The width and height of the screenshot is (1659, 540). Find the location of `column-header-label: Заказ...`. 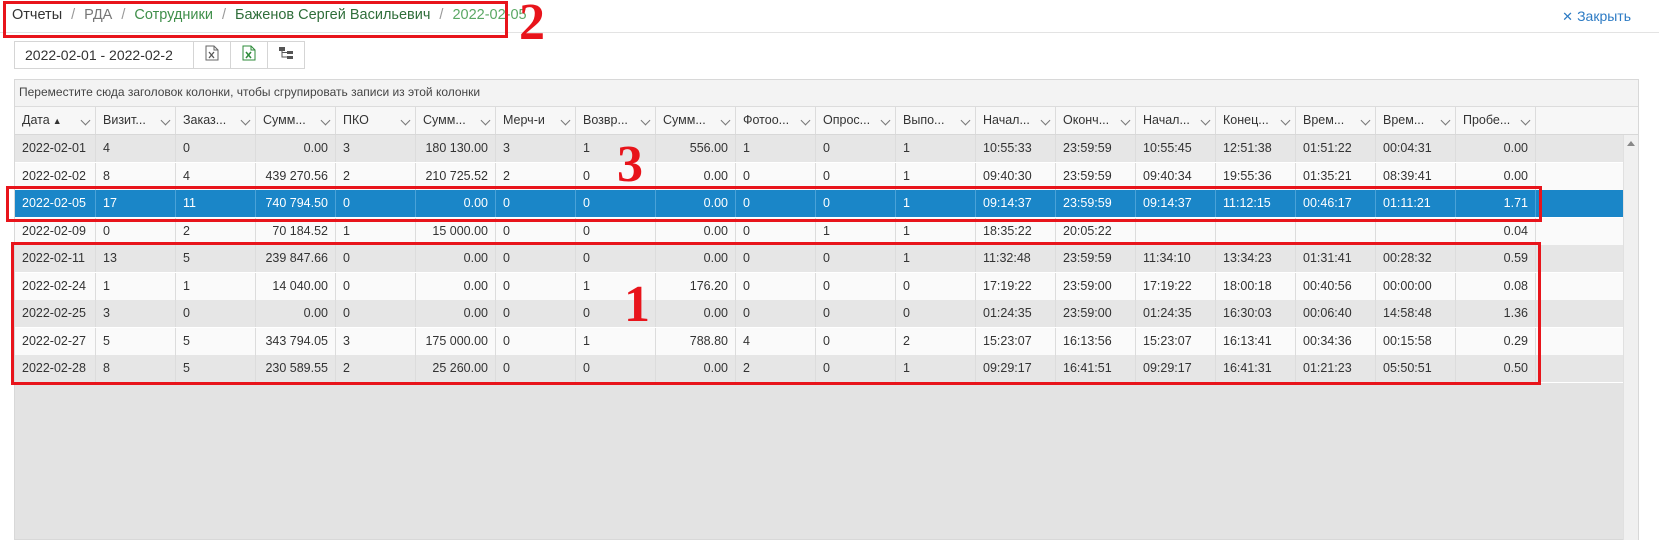

column-header-label: Заказ... is located at coordinates (205, 120).